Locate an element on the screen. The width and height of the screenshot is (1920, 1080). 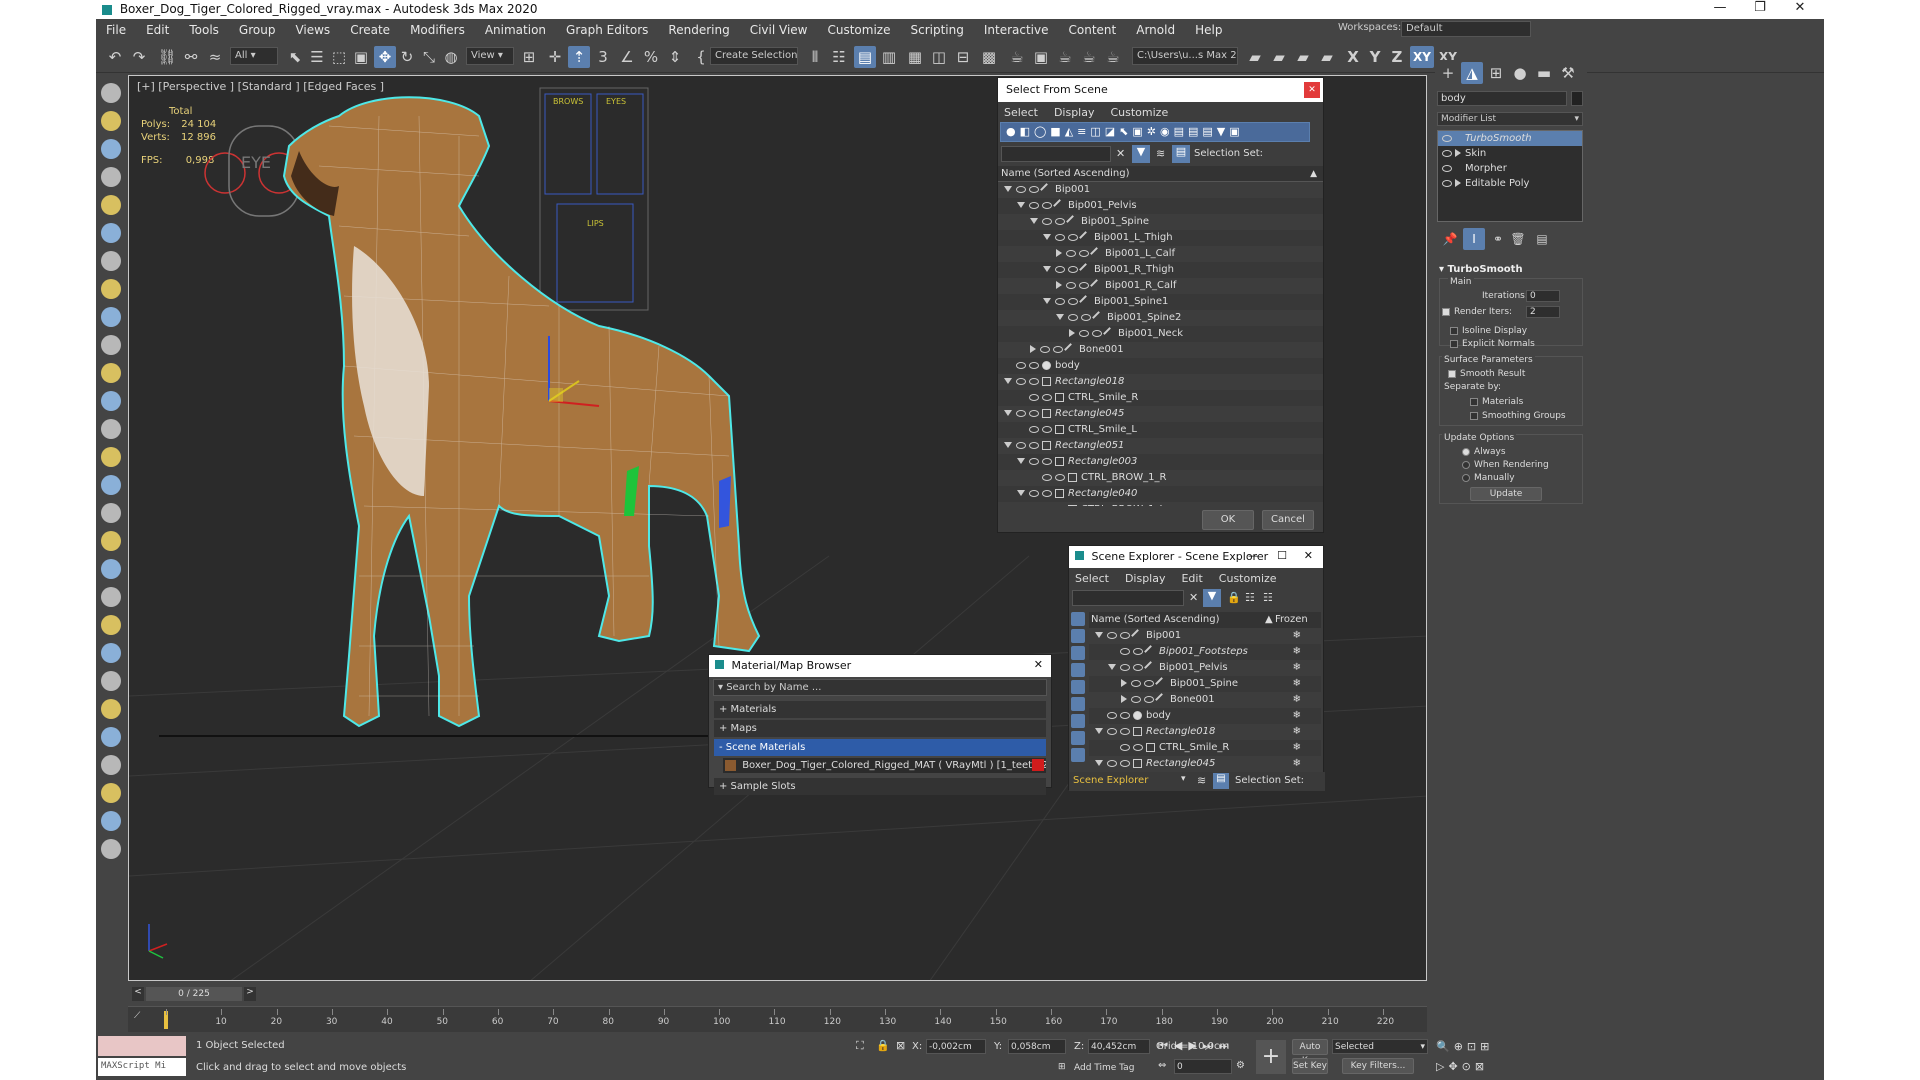
smooth-result-checkbox is located at coordinates (1452, 373).